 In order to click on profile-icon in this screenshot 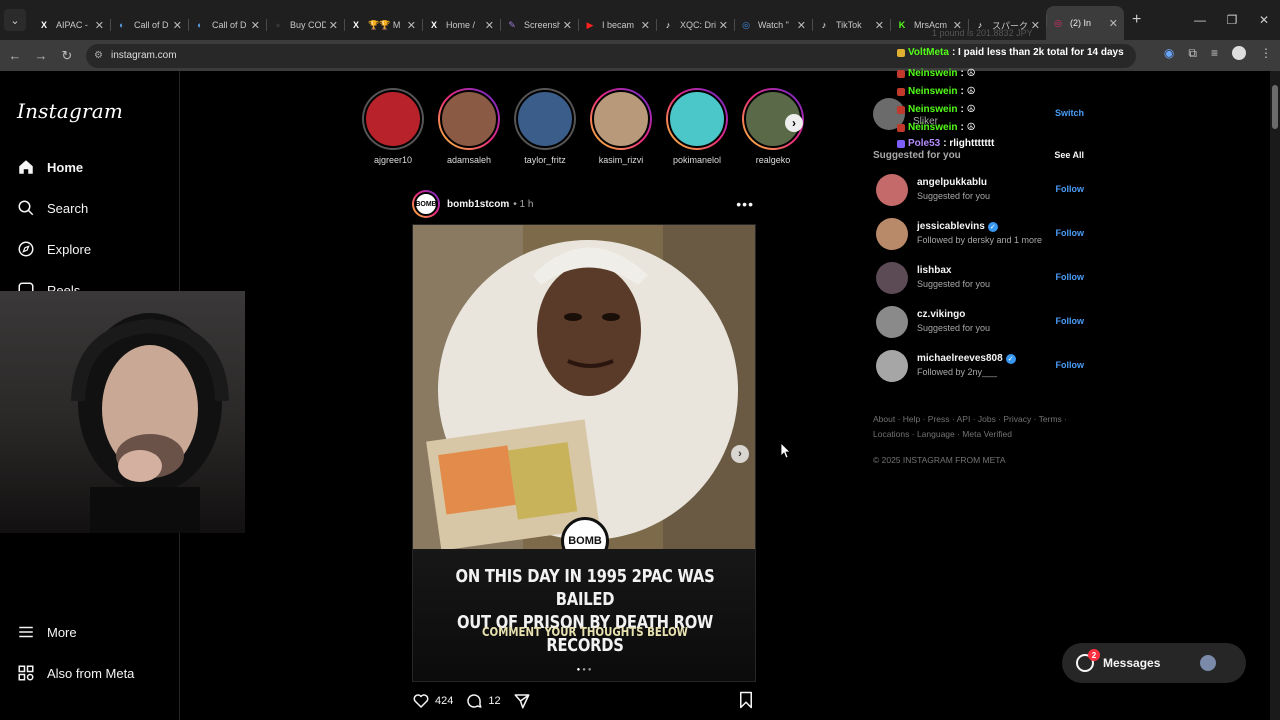, I will do `click(1239, 53)`.